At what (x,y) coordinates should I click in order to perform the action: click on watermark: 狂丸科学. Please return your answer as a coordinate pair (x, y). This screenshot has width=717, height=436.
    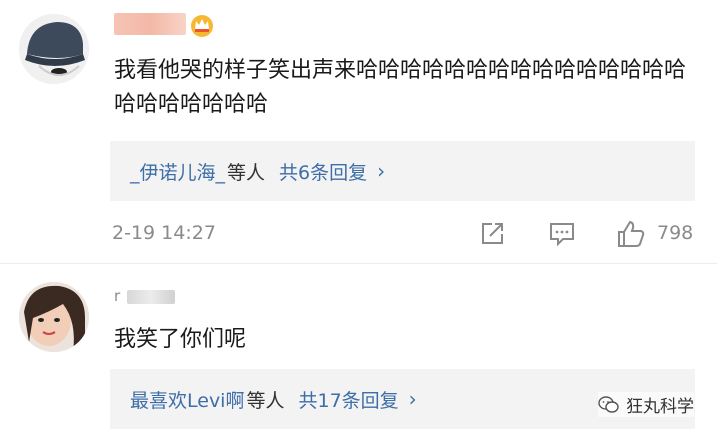
    Looking at the image, I should click on (646, 404).